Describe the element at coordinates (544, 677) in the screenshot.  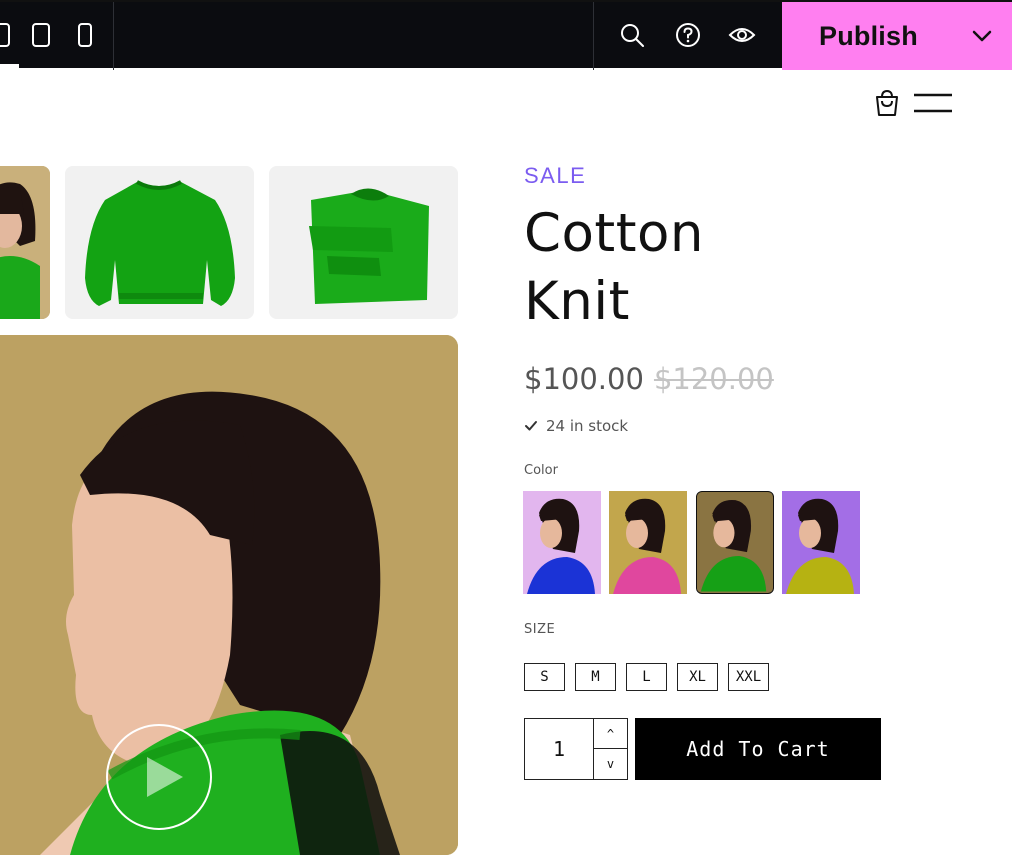
I see `size-option-s: S` at that location.